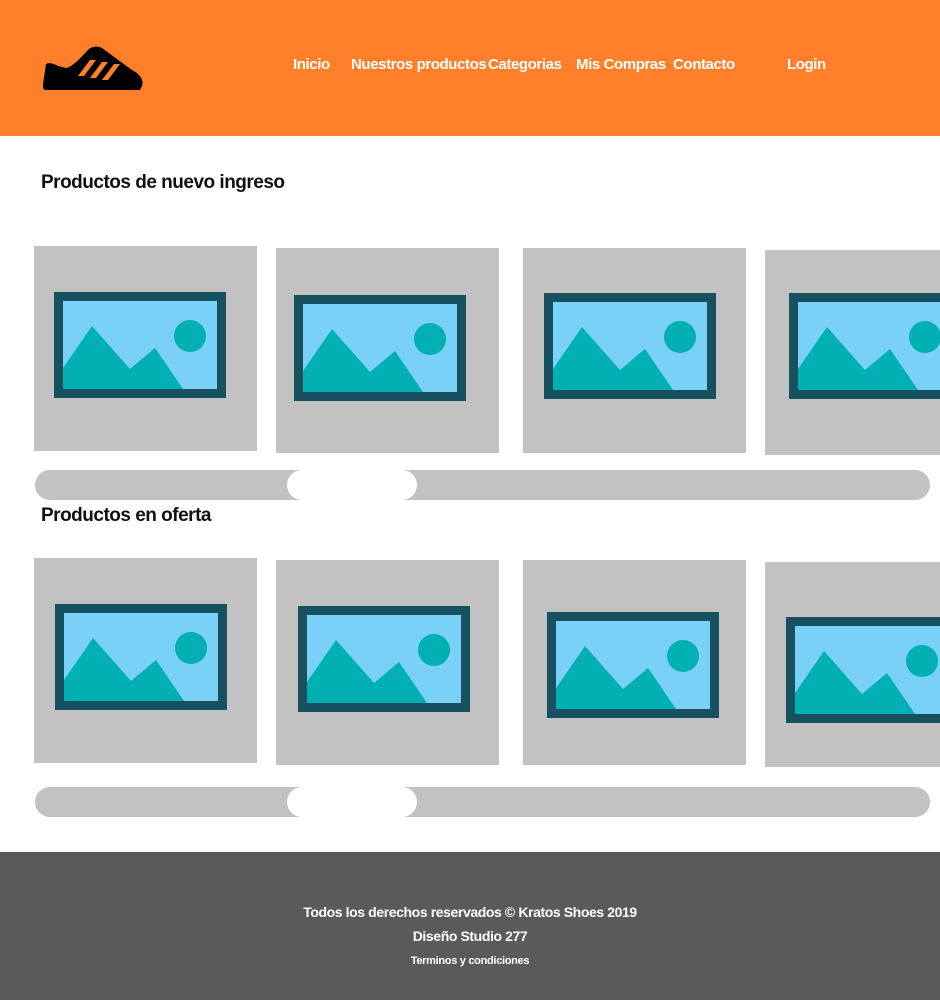 The image size is (940, 1000). Describe the element at coordinates (470, 936) in the screenshot. I see `footer-credit: Diseño Studio 277` at that location.